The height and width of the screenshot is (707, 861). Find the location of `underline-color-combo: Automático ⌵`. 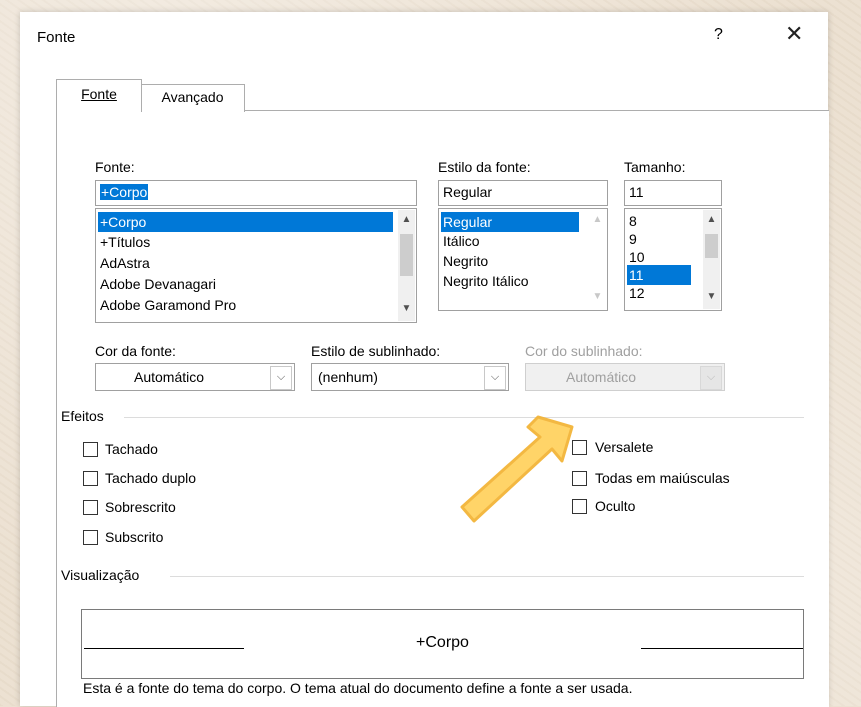

underline-color-combo: Automático ⌵ is located at coordinates (625, 377).